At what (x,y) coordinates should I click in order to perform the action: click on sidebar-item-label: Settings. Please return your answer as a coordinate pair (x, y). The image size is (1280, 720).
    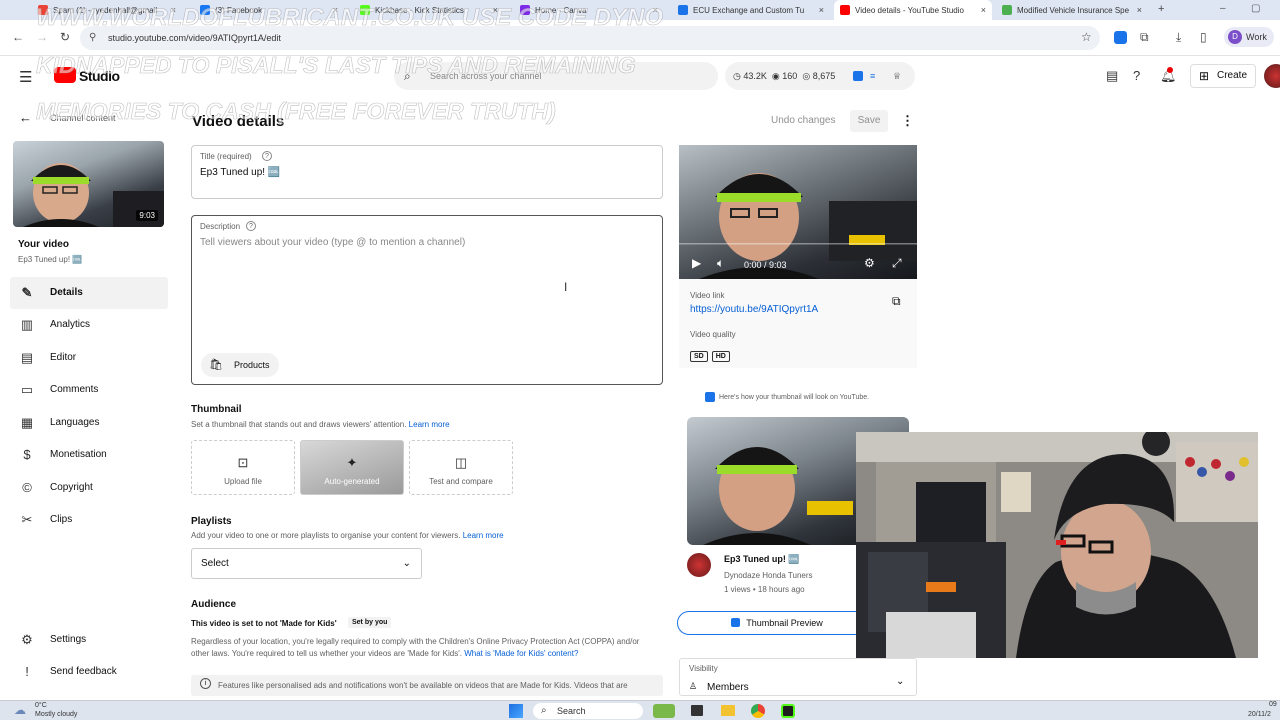
    Looking at the image, I should click on (68, 639).